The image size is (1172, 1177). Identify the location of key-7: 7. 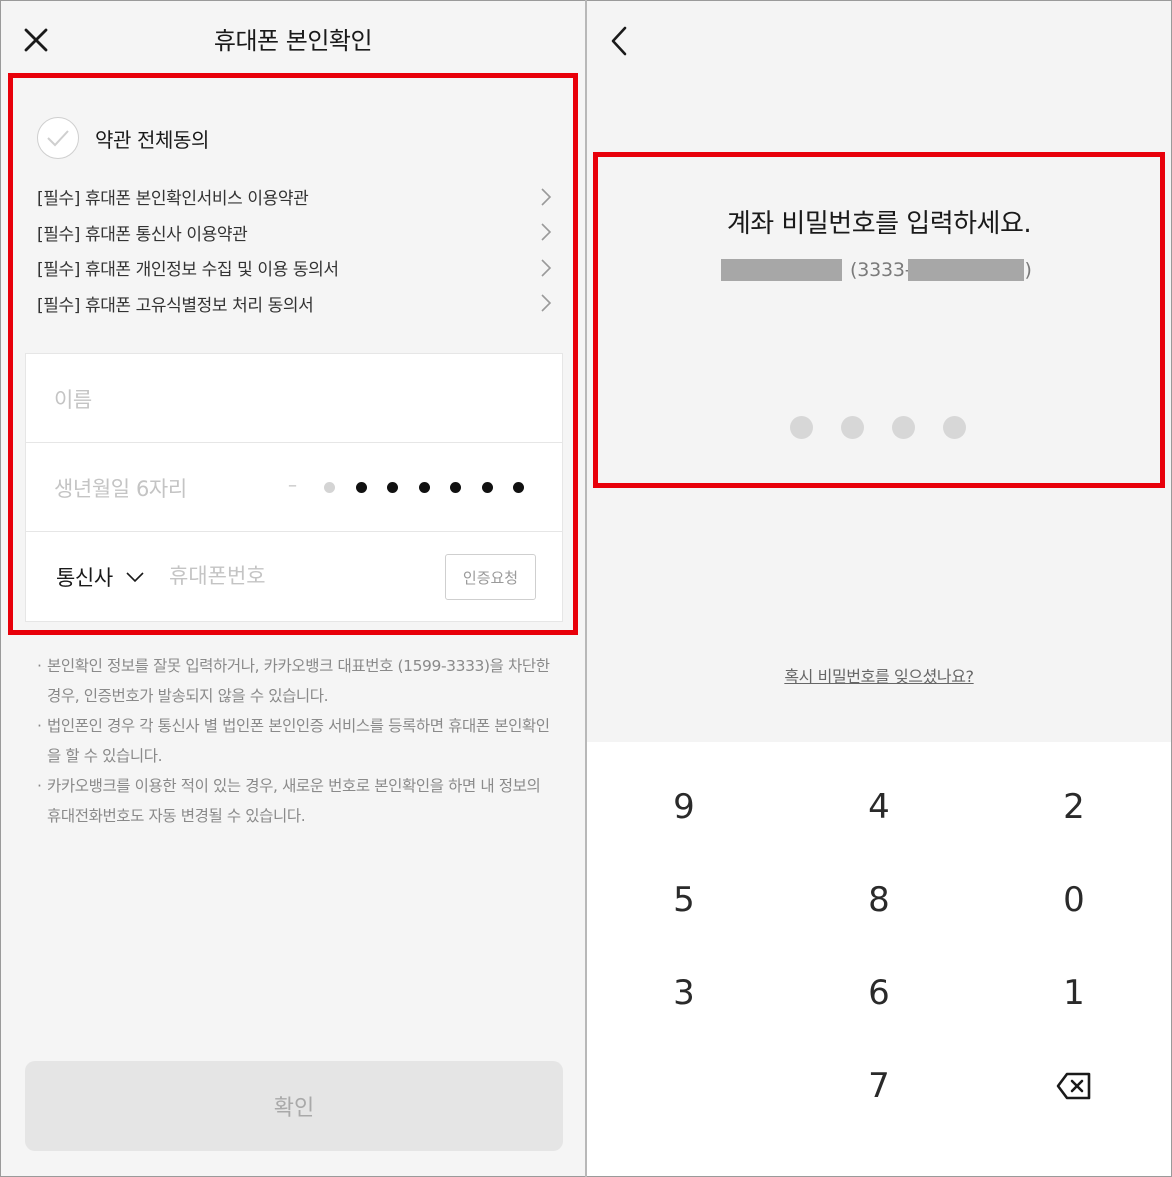
(879, 1085).